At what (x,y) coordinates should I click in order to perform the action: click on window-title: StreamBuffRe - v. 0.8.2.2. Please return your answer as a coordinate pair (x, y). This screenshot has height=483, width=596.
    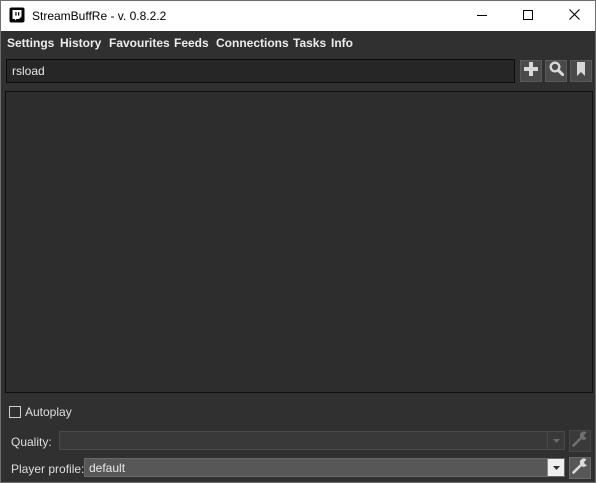
    Looking at the image, I should click on (99, 16).